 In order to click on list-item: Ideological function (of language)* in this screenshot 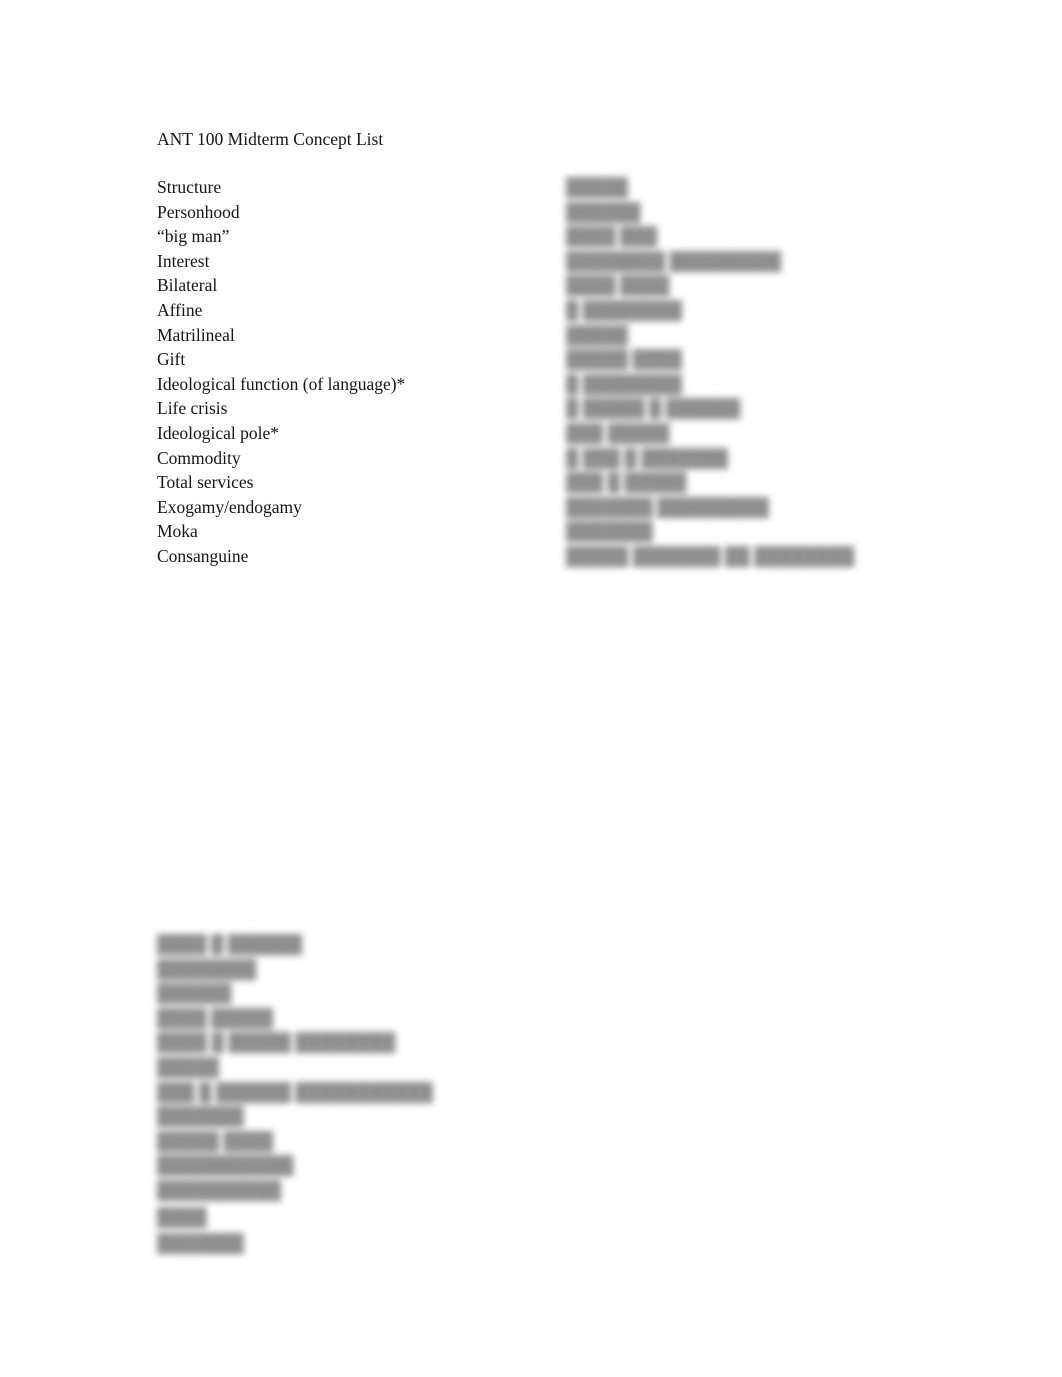, I will do `click(281, 383)`.